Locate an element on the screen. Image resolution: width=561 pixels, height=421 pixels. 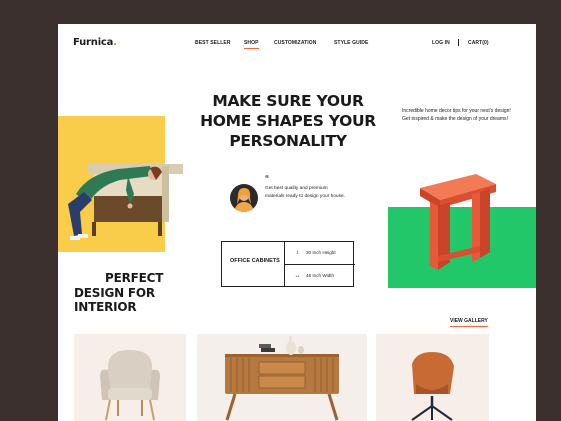
nav-style-guide: STYLE GUIDE is located at coordinates (351, 43).